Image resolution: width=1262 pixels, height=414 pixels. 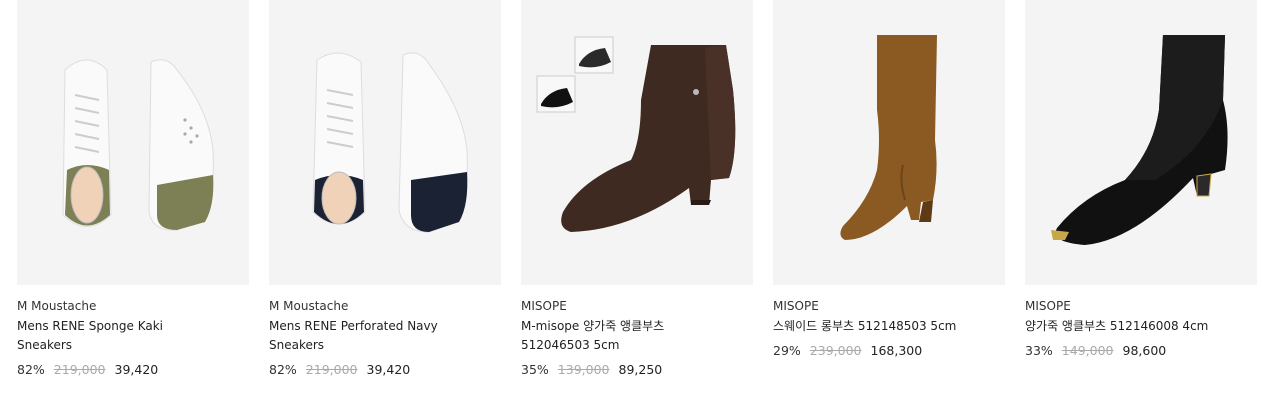 I want to click on sale-price: 168,300, so click(x=896, y=350).